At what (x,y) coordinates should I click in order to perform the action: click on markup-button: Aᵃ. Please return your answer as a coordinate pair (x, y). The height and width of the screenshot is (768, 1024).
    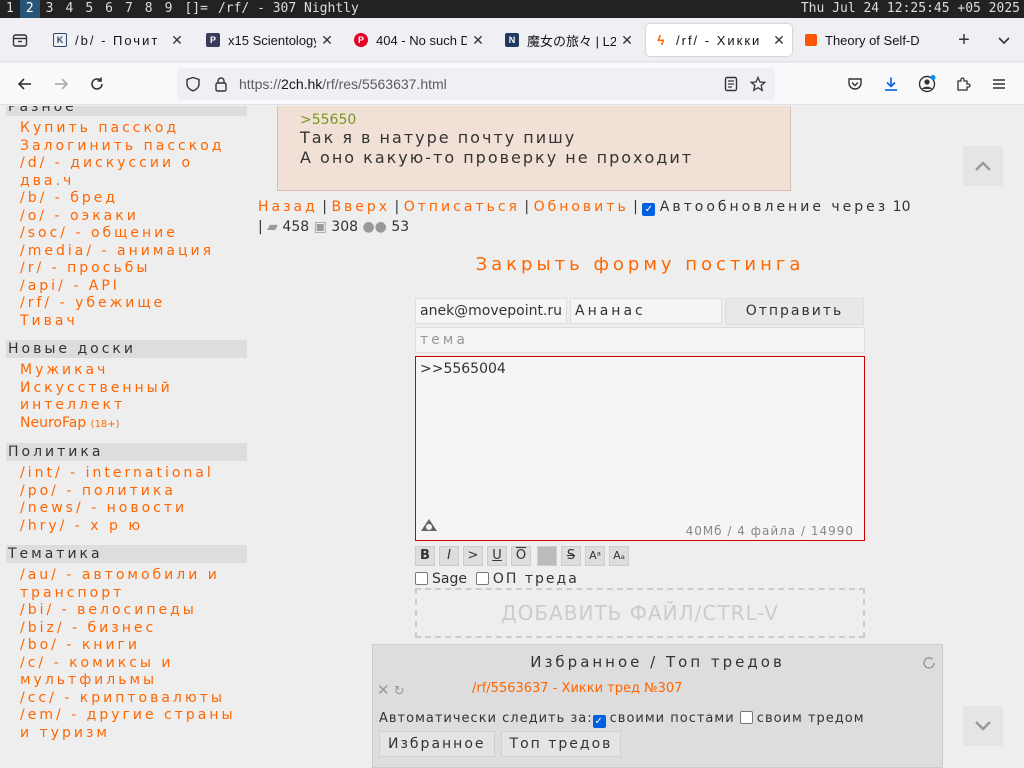
    Looking at the image, I should click on (595, 556).